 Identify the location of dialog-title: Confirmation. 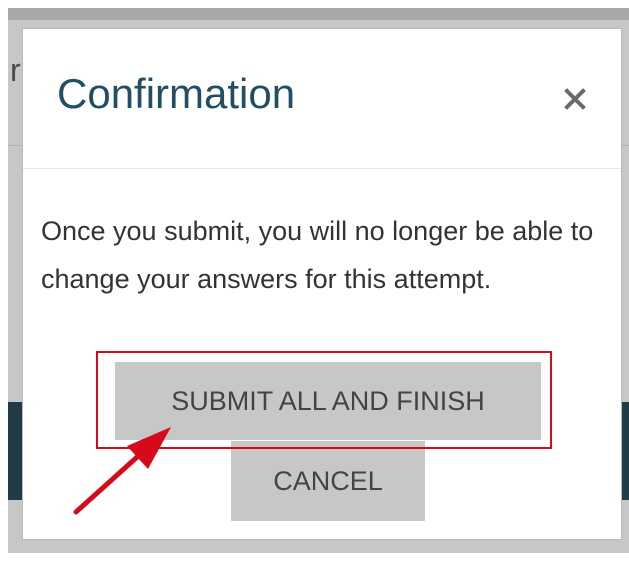
(176, 93).